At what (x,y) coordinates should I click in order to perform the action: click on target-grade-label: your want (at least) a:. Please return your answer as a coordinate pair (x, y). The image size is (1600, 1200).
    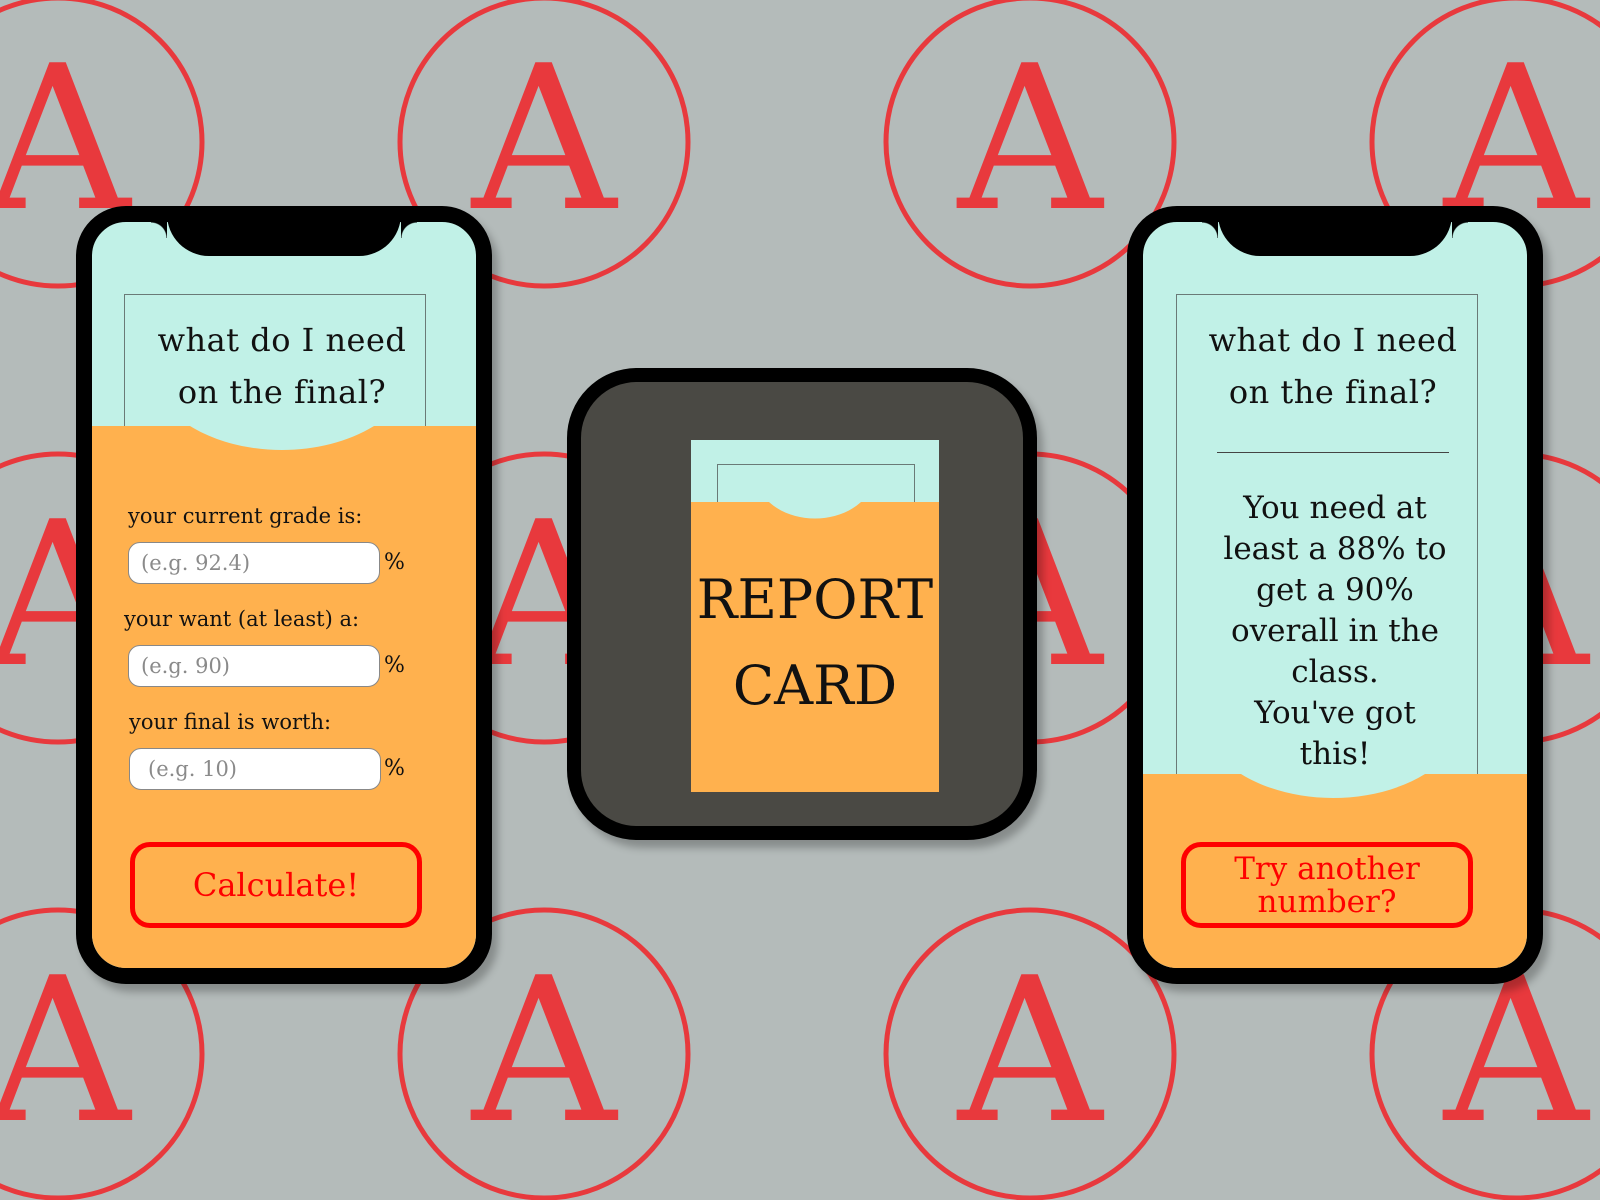
    Looking at the image, I should click on (242, 619).